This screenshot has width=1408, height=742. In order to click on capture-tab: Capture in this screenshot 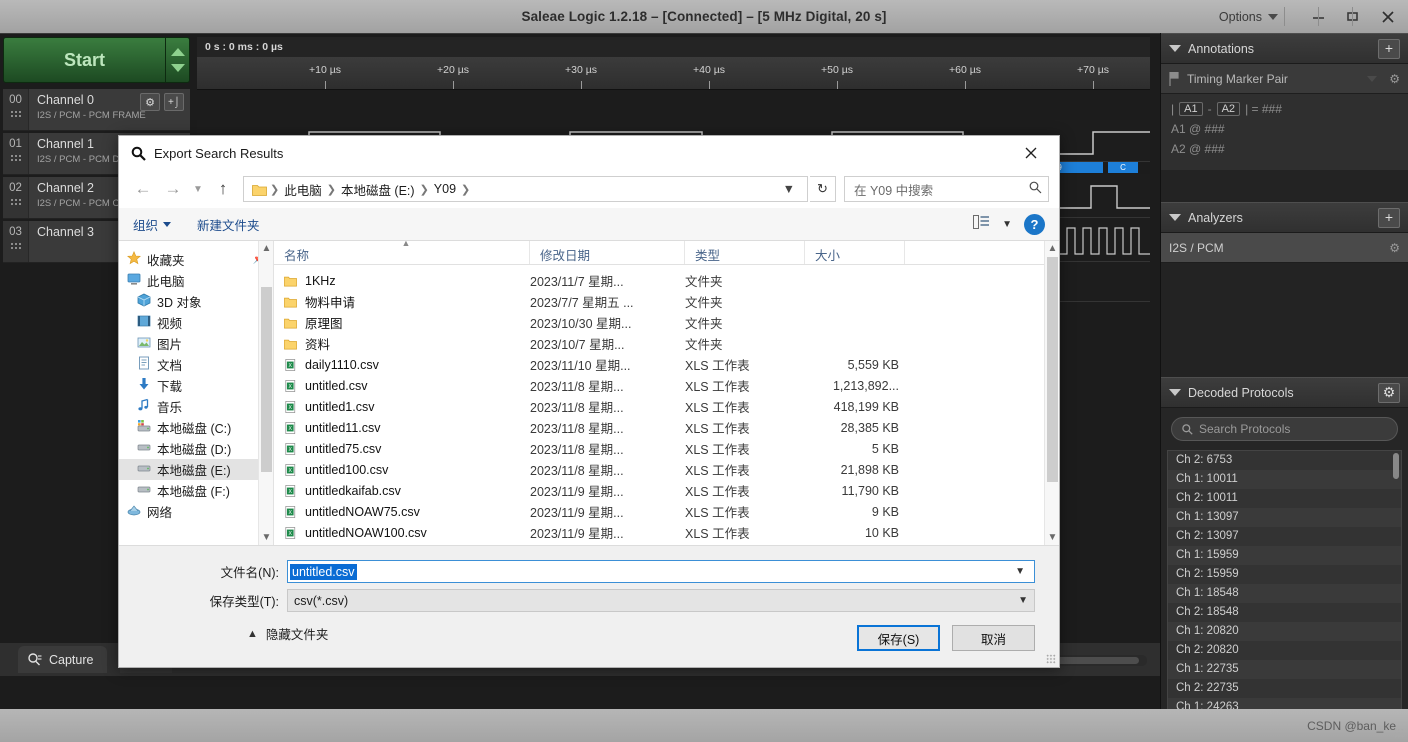, I will do `click(63, 659)`.